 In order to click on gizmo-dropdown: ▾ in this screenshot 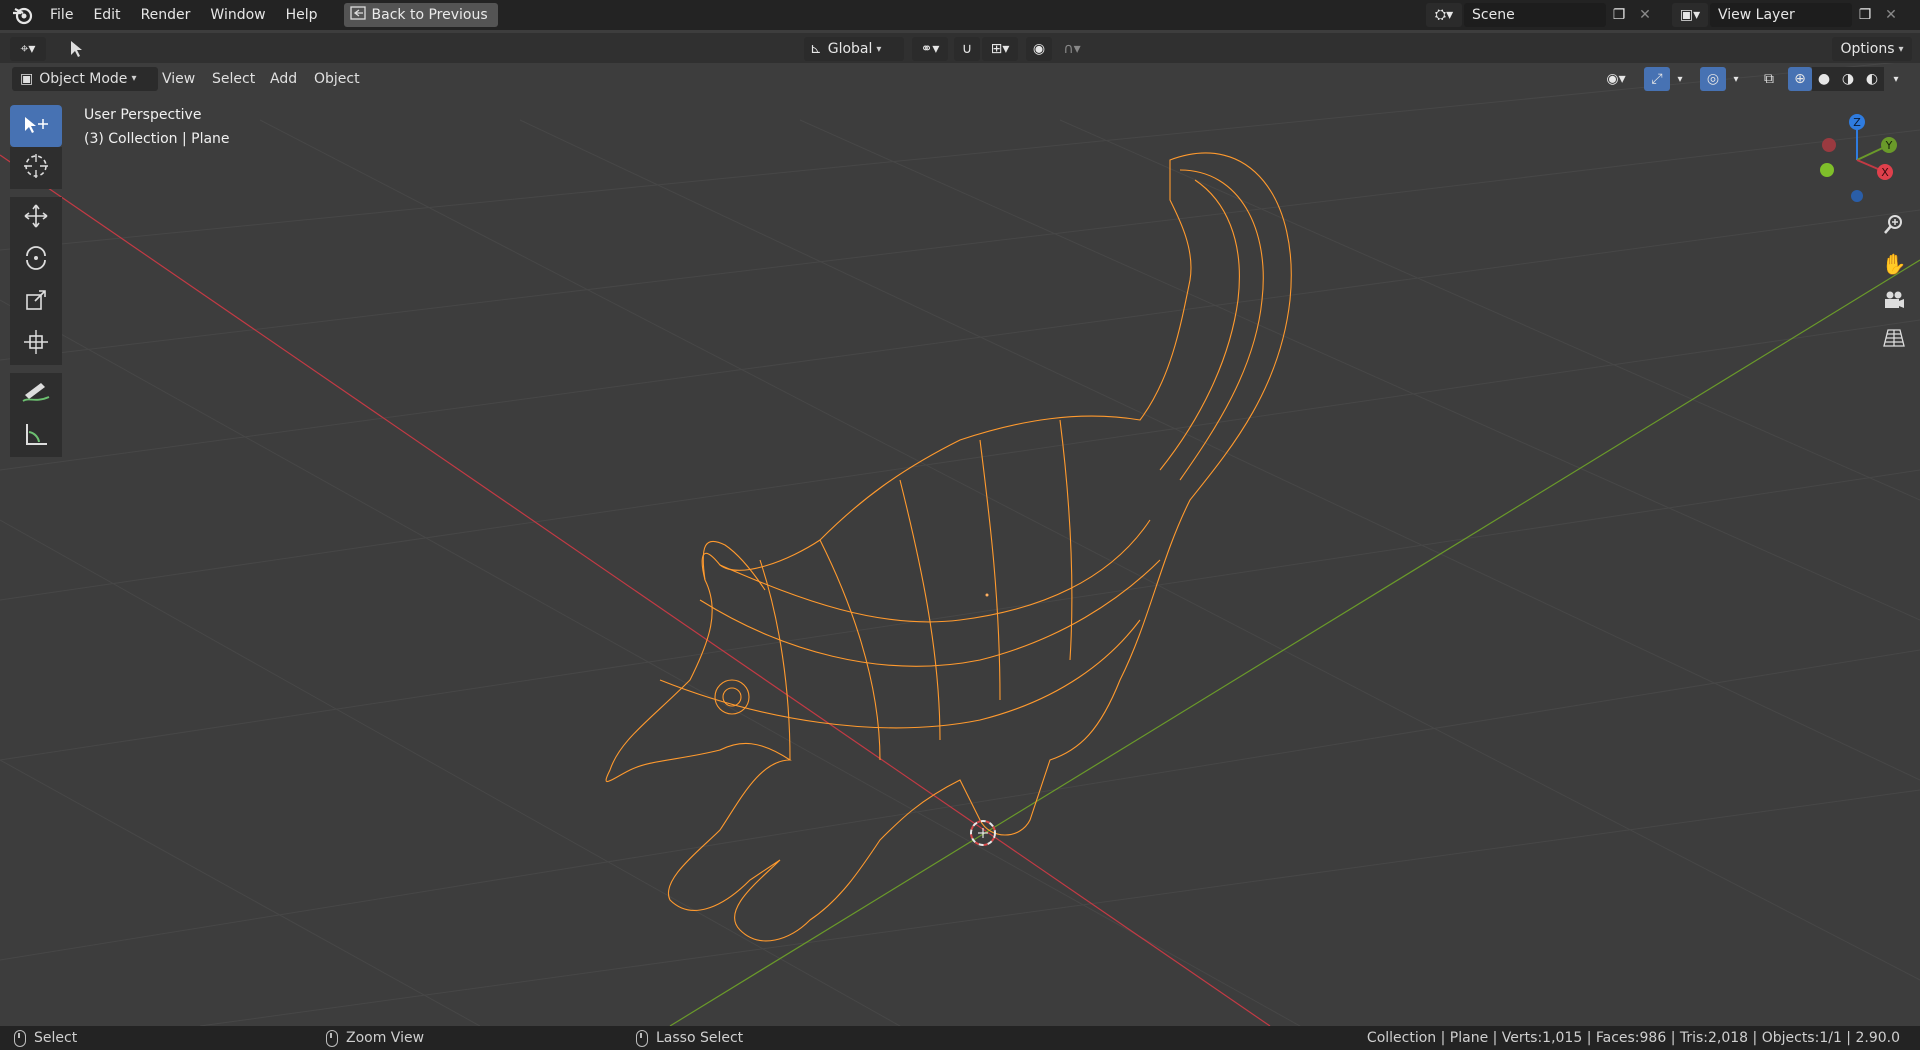, I will do `click(1680, 79)`.